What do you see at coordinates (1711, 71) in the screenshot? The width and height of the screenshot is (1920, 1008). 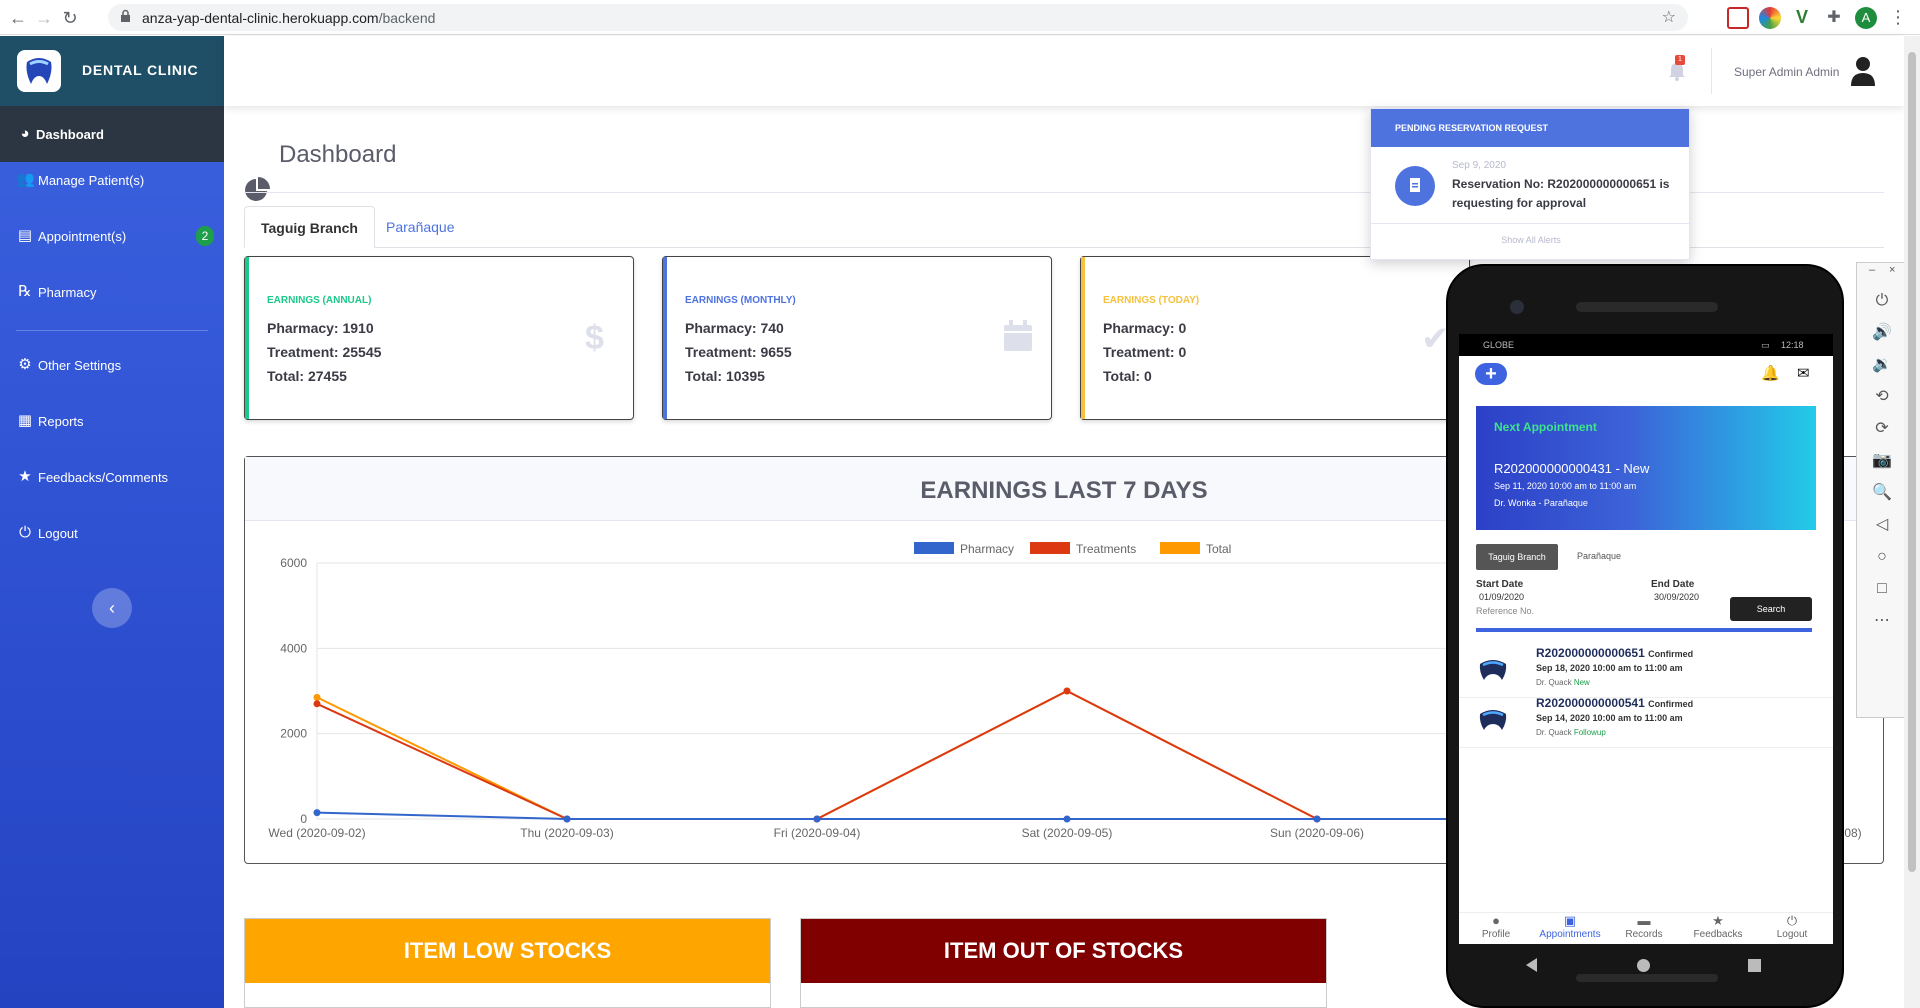 I see `topbar-divider` at bounding box center [1711, 71].